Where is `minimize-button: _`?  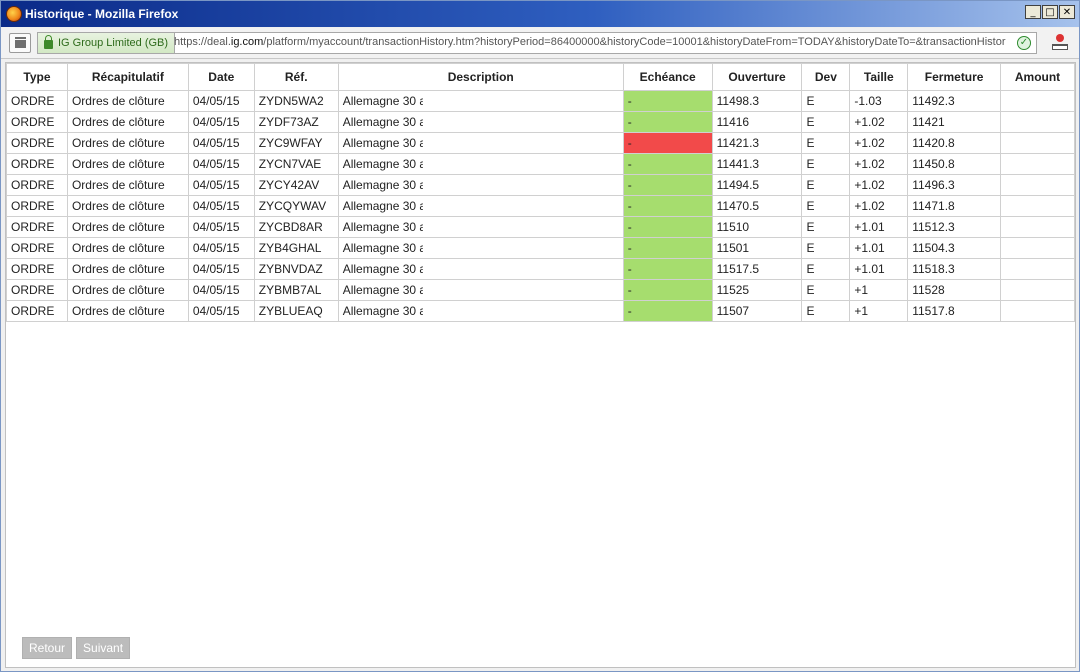
minimize-button: _ is located at coordinates (1033, 12).